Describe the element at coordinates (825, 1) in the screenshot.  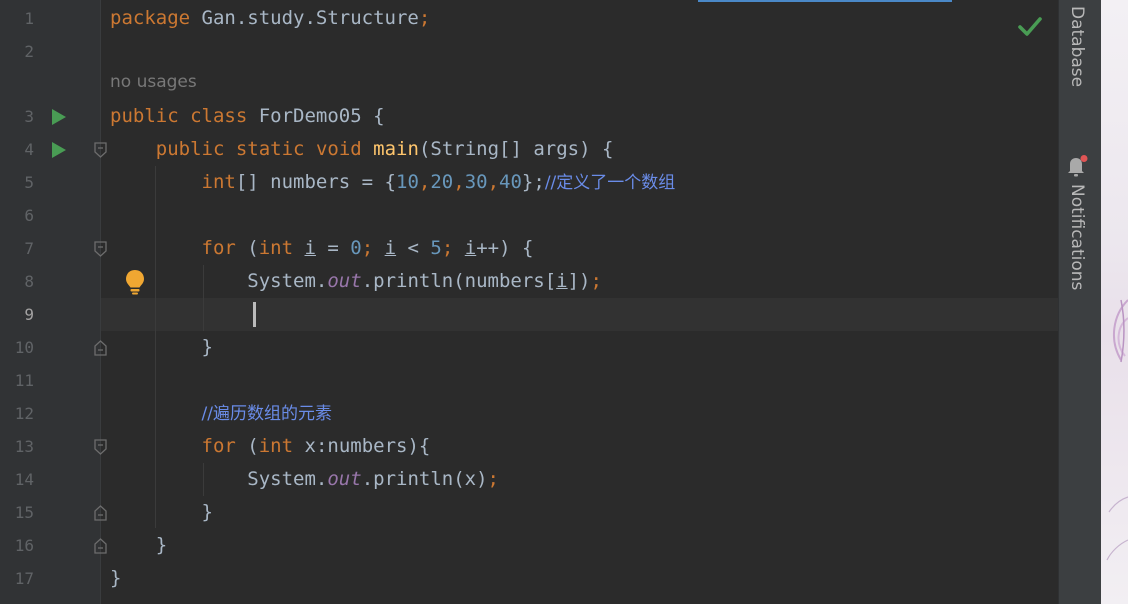
I see `active-tab-indicator` at that location.